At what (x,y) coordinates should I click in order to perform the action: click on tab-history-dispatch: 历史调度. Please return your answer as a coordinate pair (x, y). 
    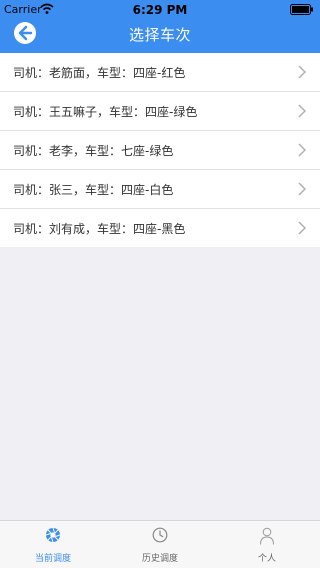
    Looking at the image, I should click on (160, 544).